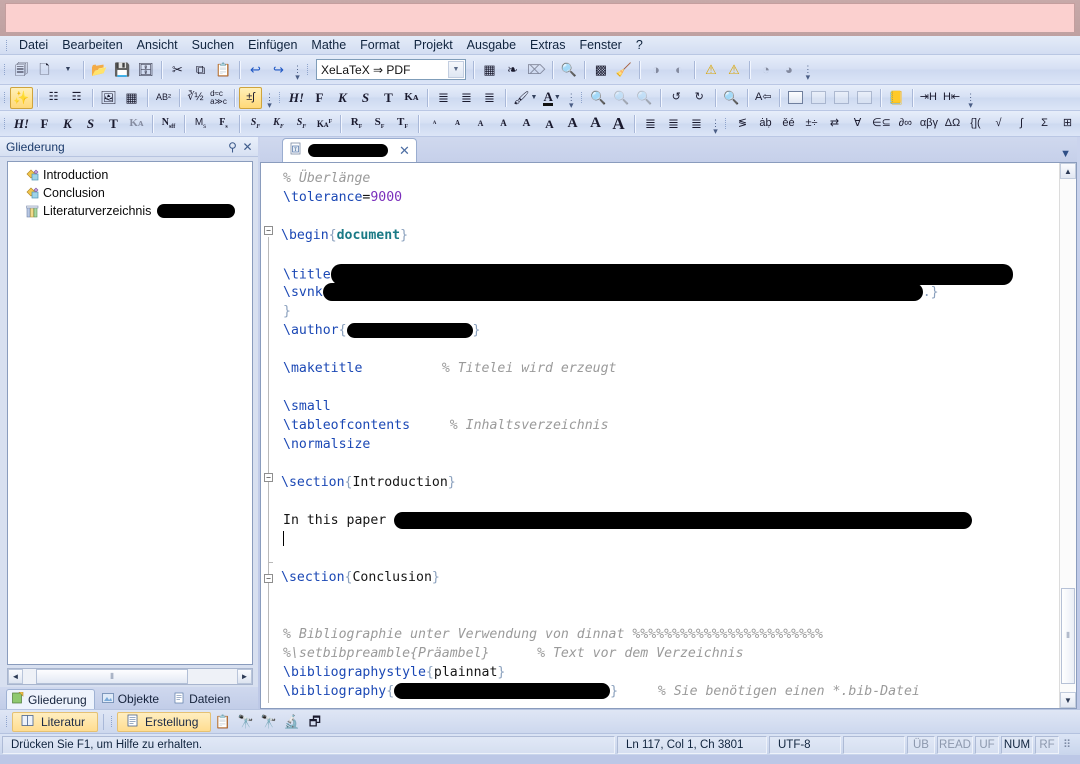 This screenshot has height=764, width=1080. Describe the element at coordinates (673, 124) in the screenshot. I see `latex-align-center-icon: ≣` at that location.